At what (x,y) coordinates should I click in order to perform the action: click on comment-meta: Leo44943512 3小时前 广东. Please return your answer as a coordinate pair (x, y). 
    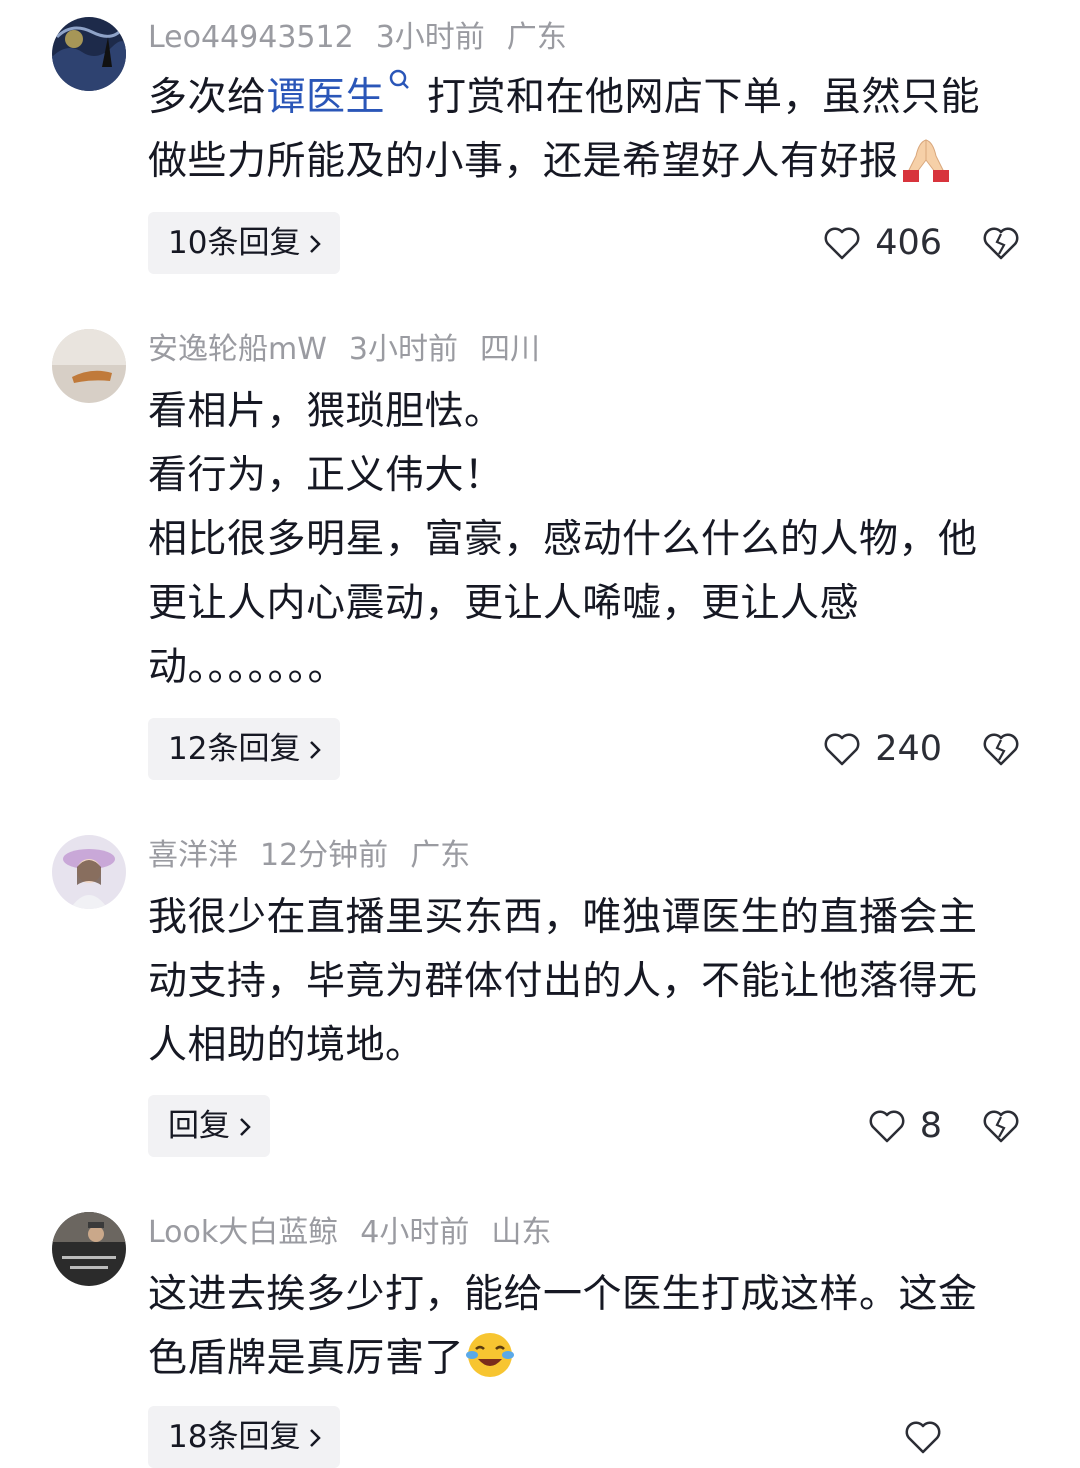
    Looking at the image, I should click on (368, 38).